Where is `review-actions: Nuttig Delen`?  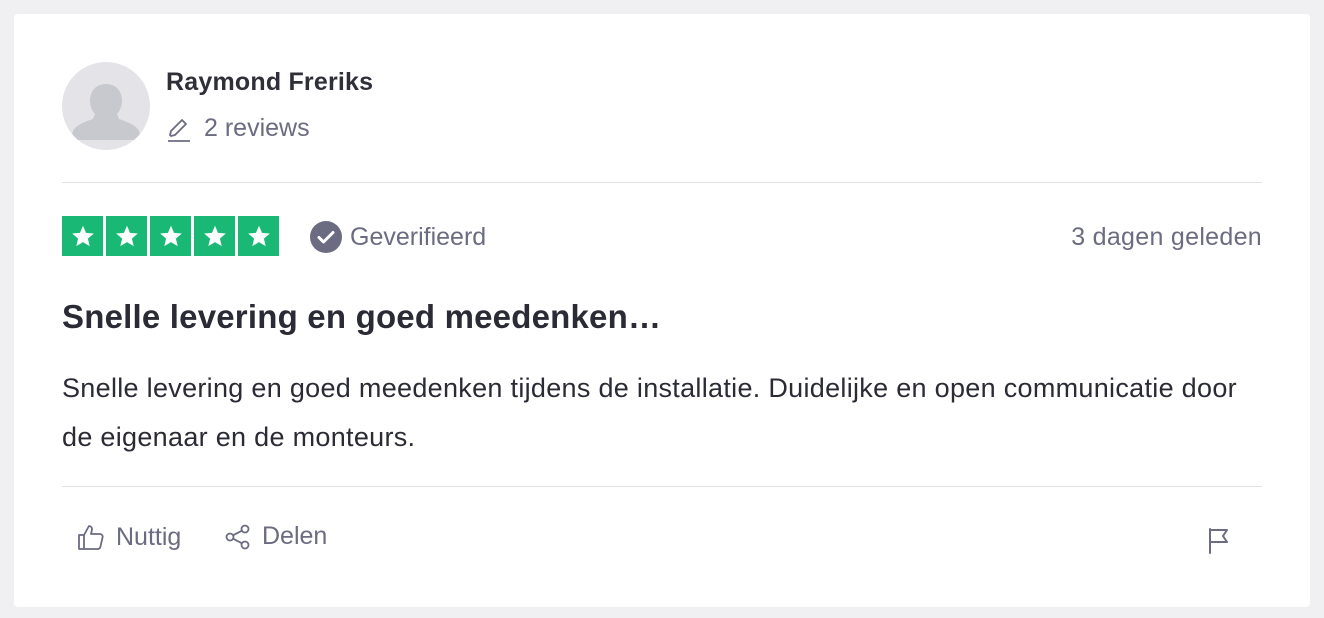
review-actions: Nuttig Delen is located at coordinates (662, 542).